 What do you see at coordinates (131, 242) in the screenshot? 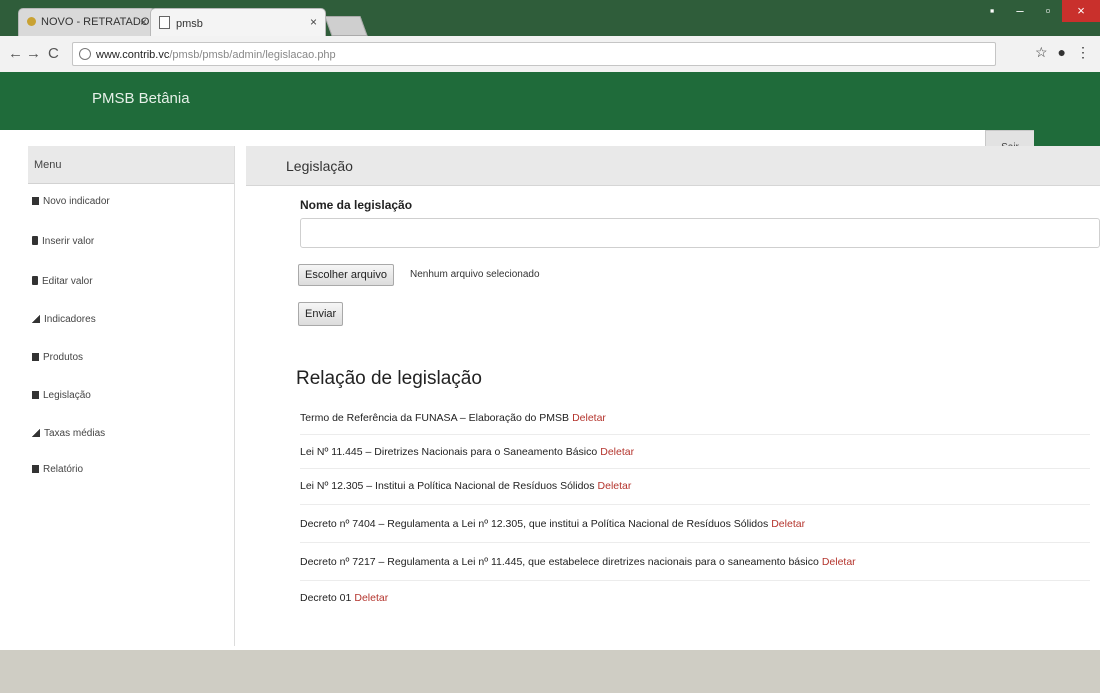
I see `sidebar-item-inserir-valor: Inserir valor` at bounding box center [131, 242].